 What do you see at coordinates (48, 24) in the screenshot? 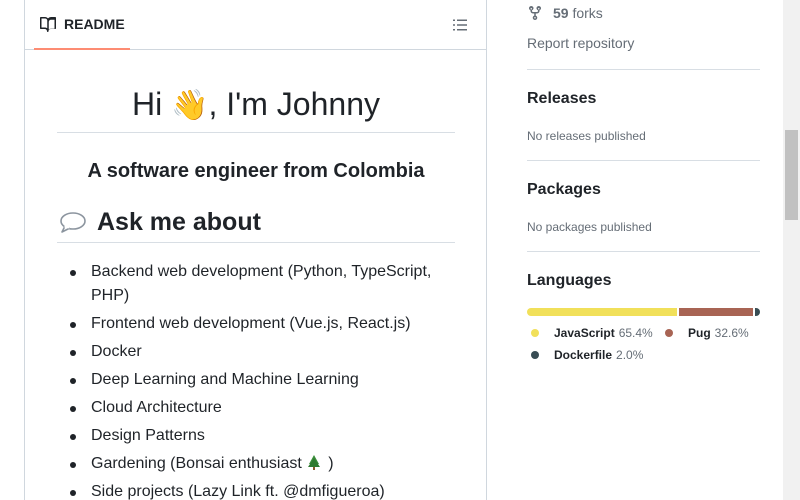
I see `book-icon` at bounding box center [48, 24].